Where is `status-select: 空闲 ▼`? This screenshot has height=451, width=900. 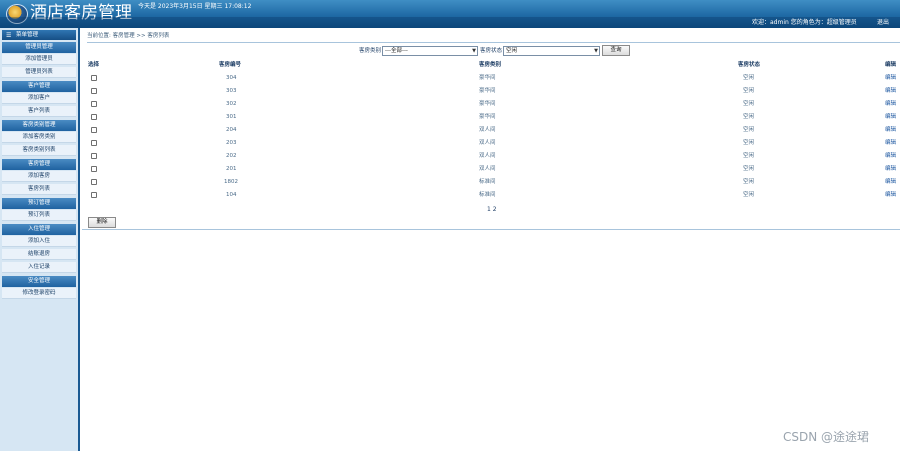 status-select: 空闲 ▼ is located at coordinates (551, 51).